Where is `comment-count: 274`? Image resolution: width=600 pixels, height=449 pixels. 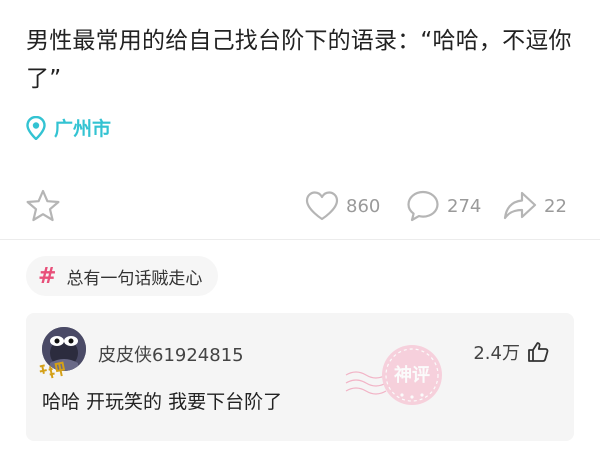 comment-count: 274 is located at coordinates (464, 206).